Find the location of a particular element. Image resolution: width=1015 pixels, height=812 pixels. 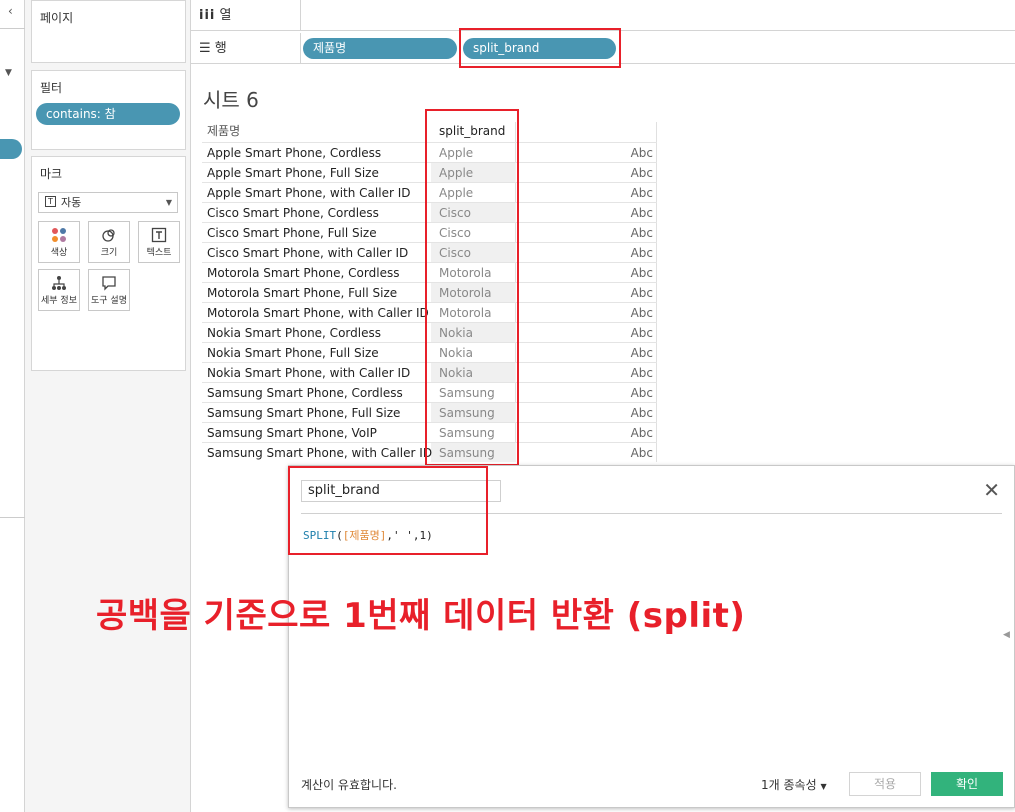

apply-button: 적용 is located at coordinates (885, 784).